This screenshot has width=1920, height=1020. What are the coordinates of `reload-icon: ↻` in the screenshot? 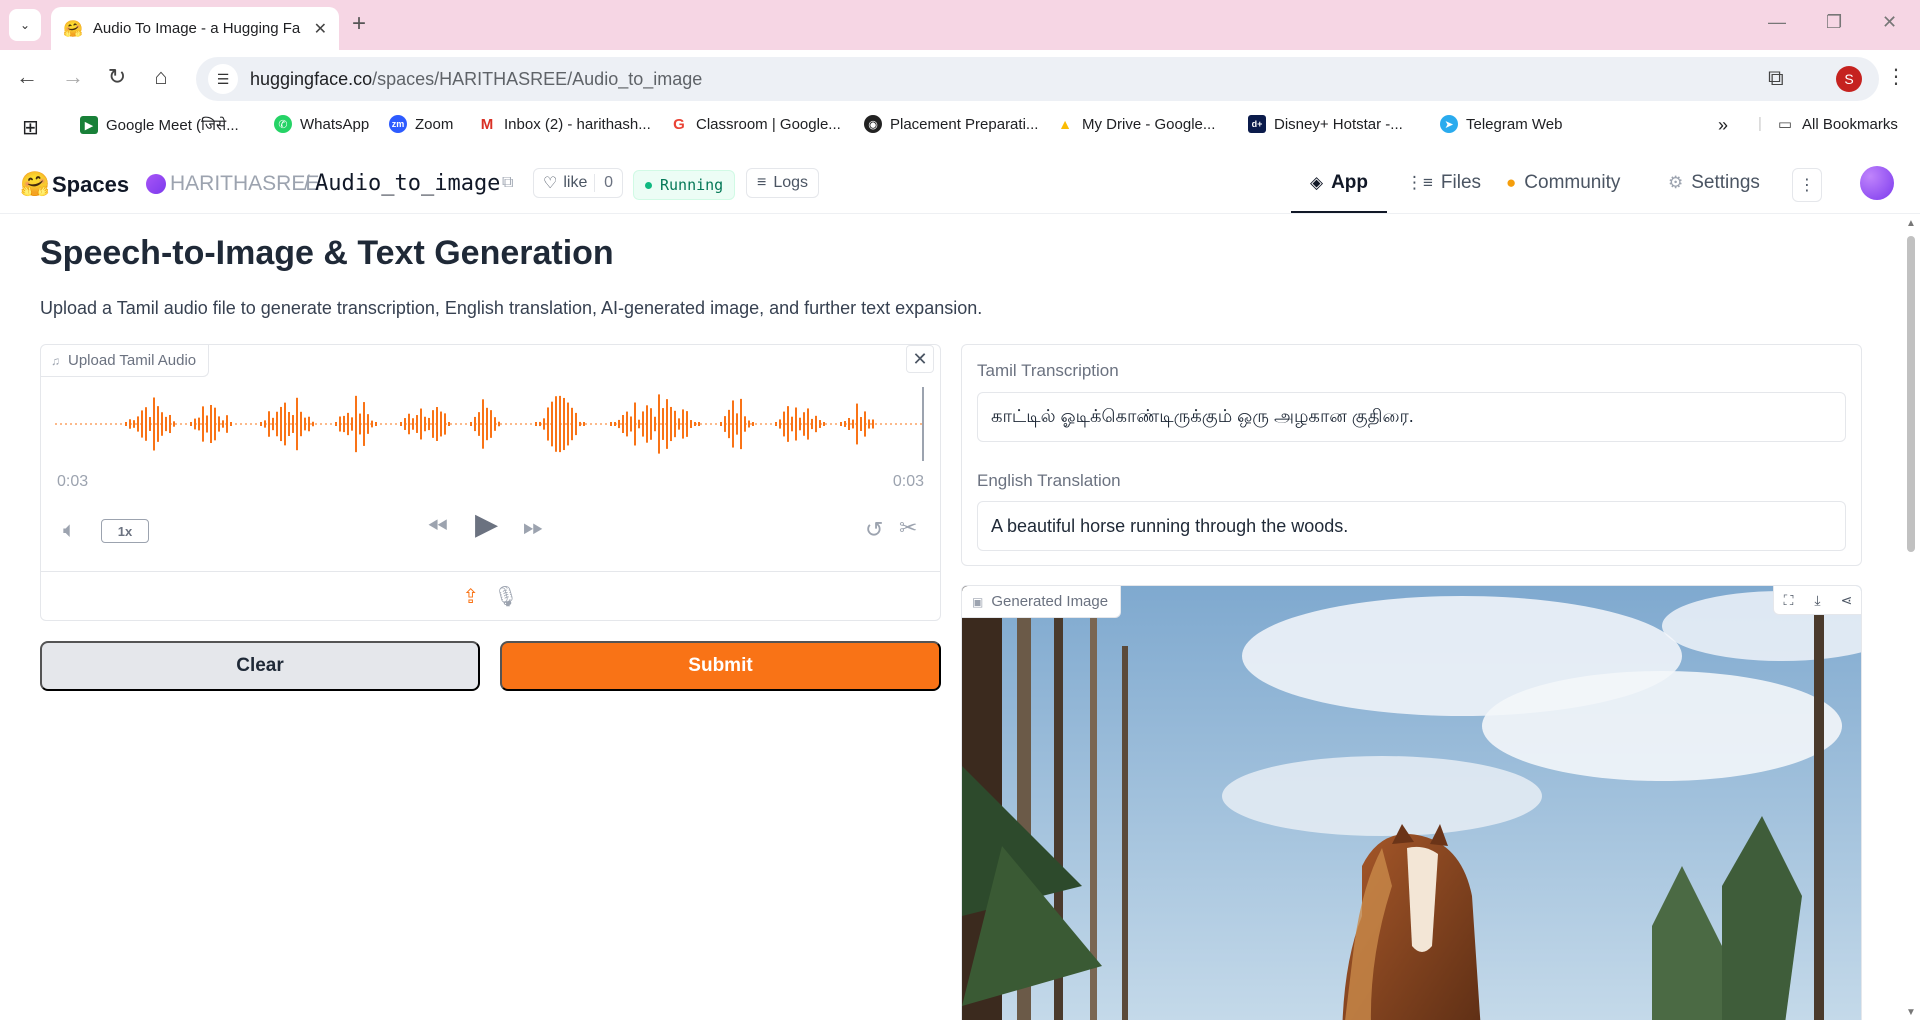 It's located at (117, 77).